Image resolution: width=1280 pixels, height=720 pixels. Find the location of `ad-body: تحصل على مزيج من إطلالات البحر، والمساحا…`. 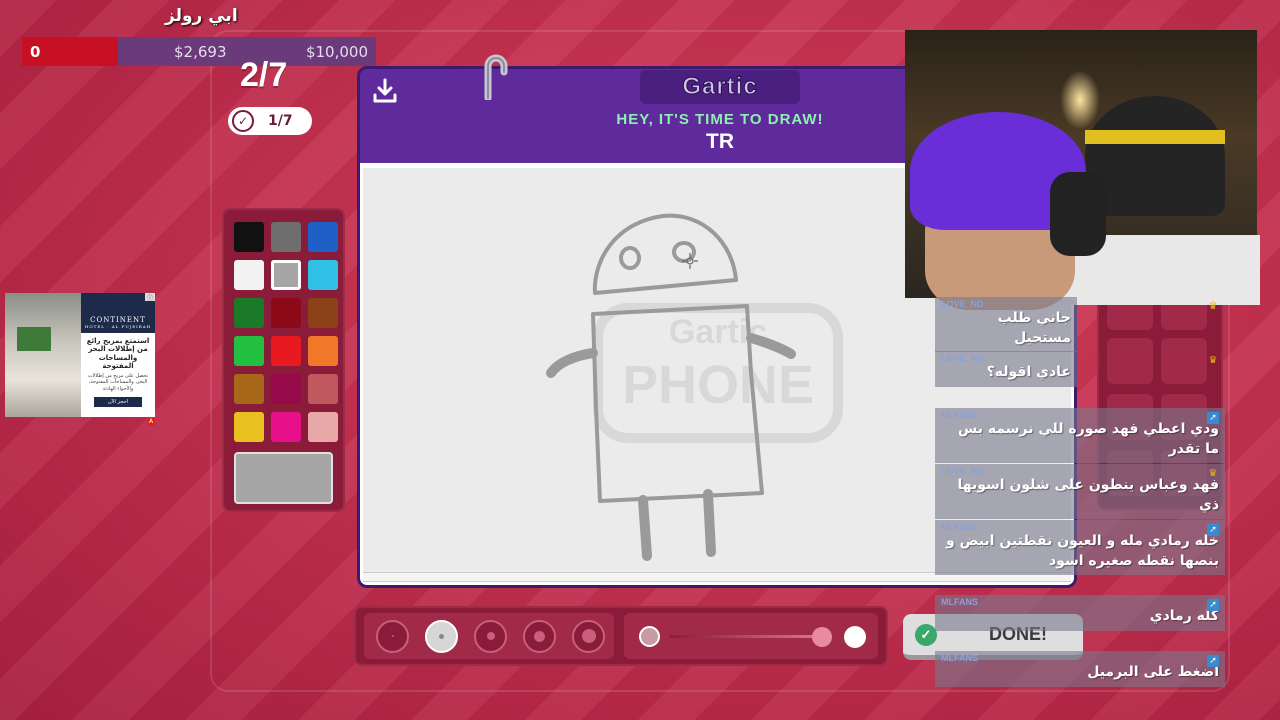

ad-body: تحصل على مزيج من إطلالات البحر، والمساحا… is located at coordinates (118, 382).